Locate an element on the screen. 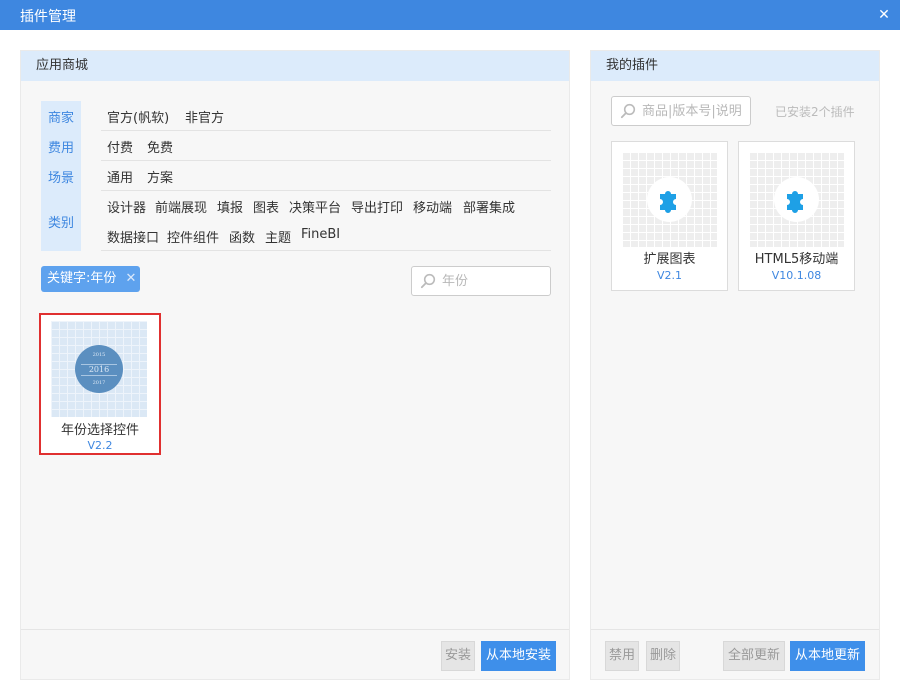 Image resolution: width=900 pixels, height=700 pixels. install-button: 安装 is located at coordinates (458, 656).